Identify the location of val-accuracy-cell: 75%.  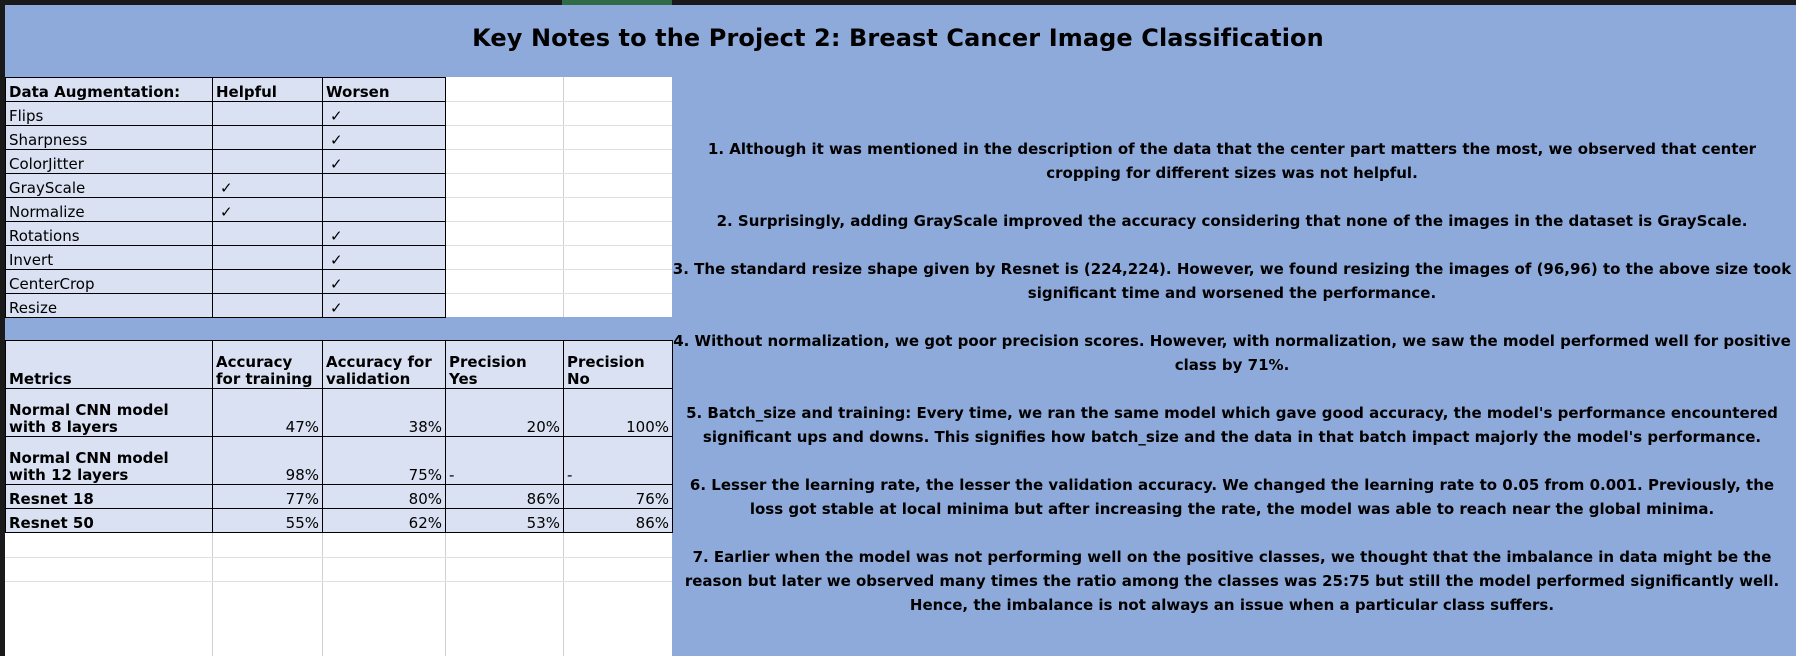
(384, 460).